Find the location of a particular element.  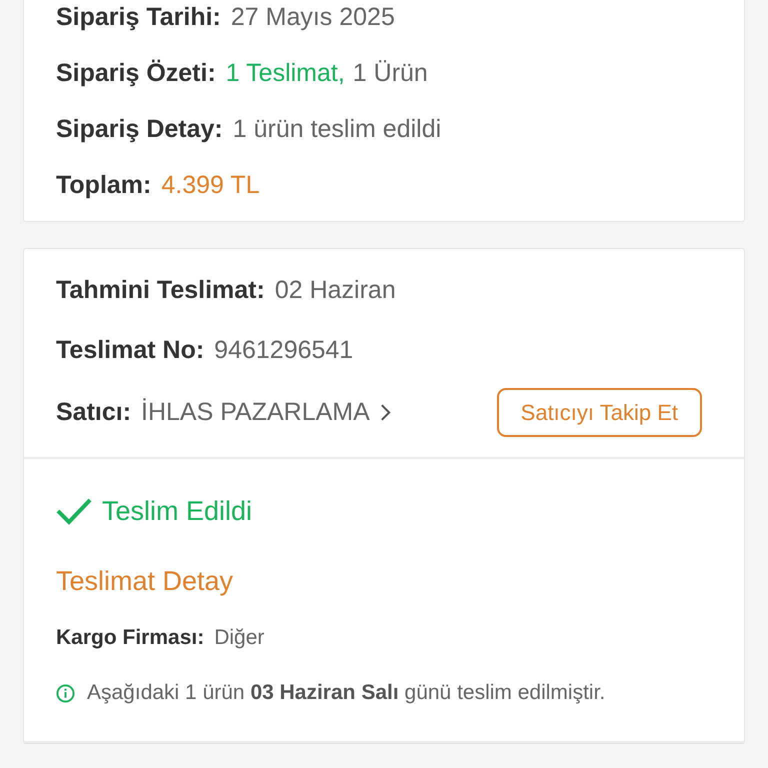

field-label: Toplam: is located at coordinates (104, 185).